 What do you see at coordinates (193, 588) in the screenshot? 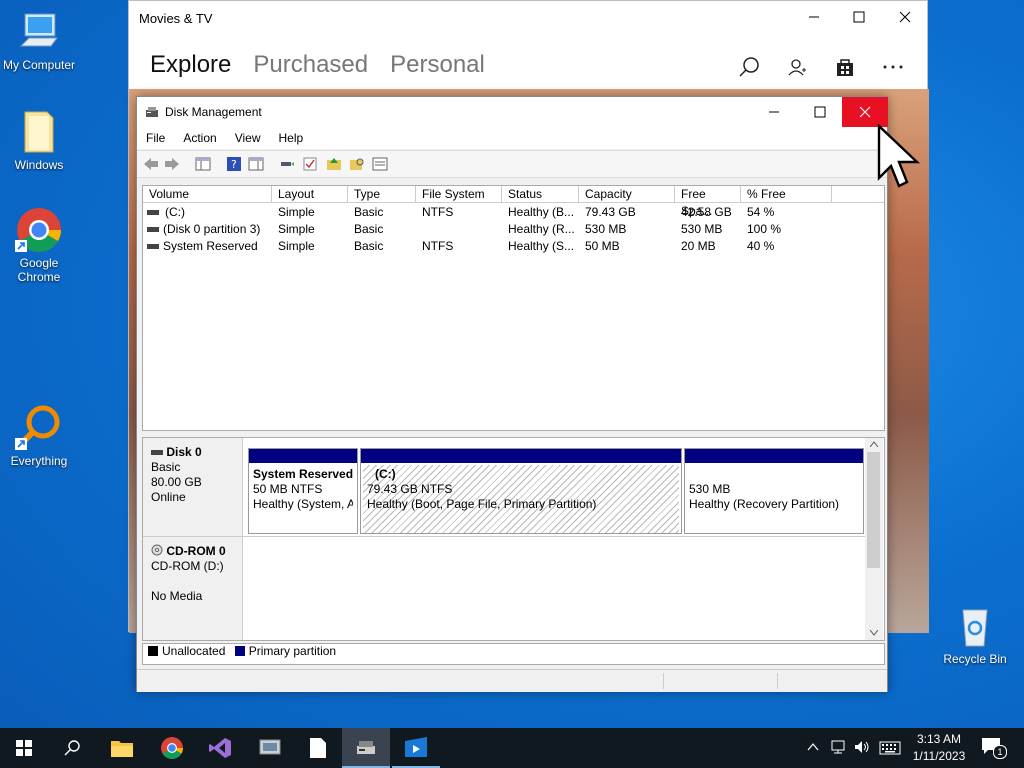
I see `cdrom-0-label: CD-ROM 0 CD-ROM (D:) No Media` at bounding box center [193, 588].